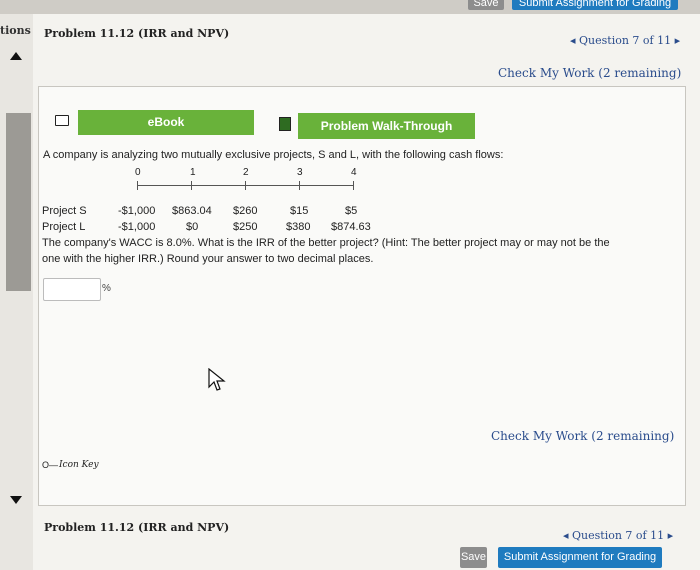 The image size is (700, 570). What do you see at coordinates (386, 126) in the screenshot?
I see `problem-walkthrough-button: Problem Walk-Through` at bounding box center [386, 126].